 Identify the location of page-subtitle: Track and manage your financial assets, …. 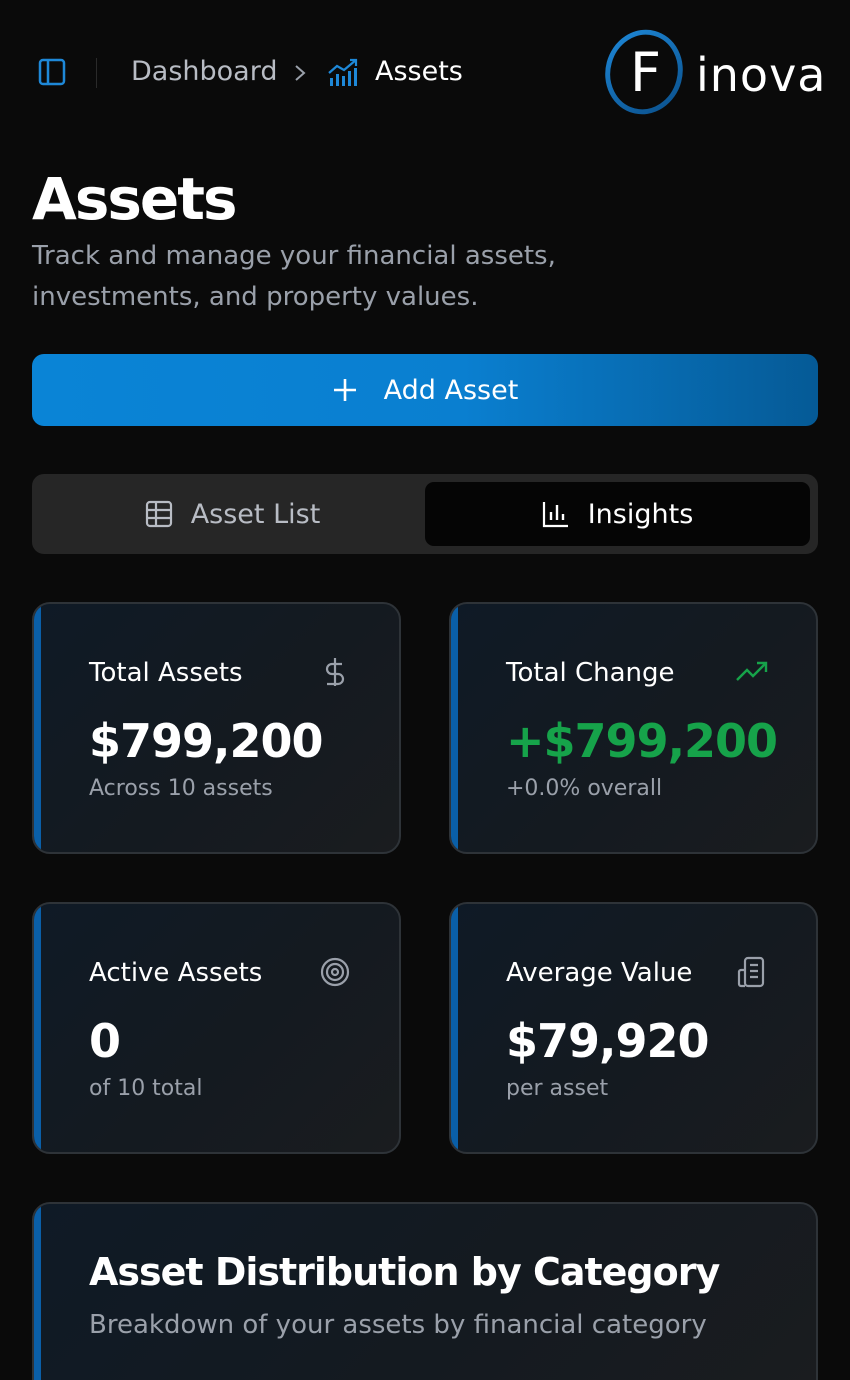
(294, 276).